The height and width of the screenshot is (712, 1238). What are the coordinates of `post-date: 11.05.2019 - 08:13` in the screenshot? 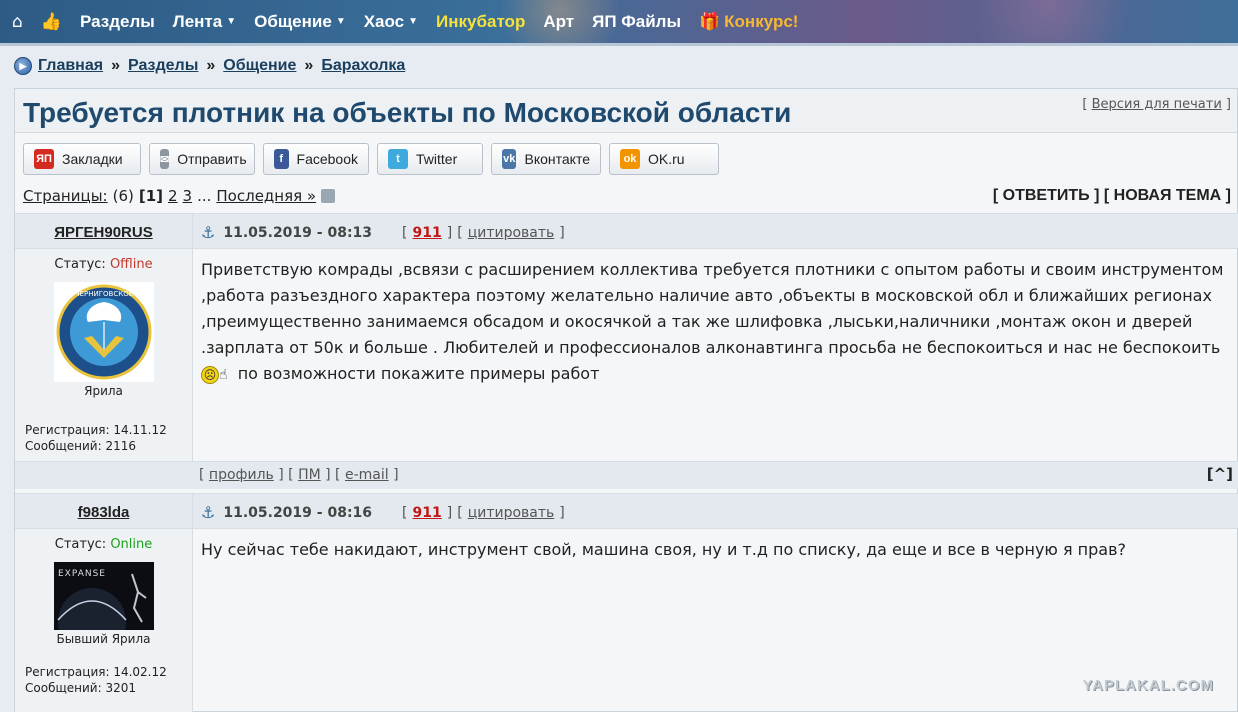 It's located at (298, 232).